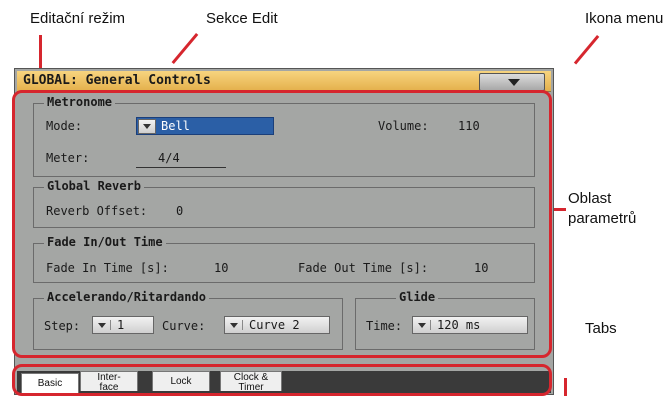 The image size is (667, 396). I want to click on edit-section-label: General Controls, so click(148, 80).